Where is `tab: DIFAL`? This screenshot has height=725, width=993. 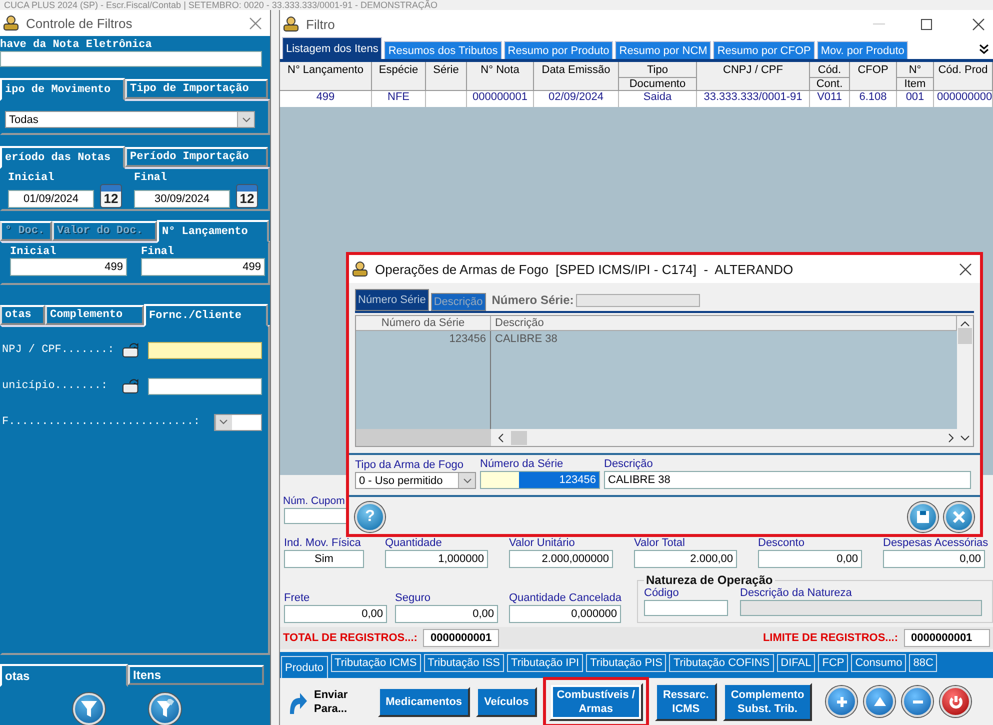 tab: DIFAL is located at coordinates (796, 663).